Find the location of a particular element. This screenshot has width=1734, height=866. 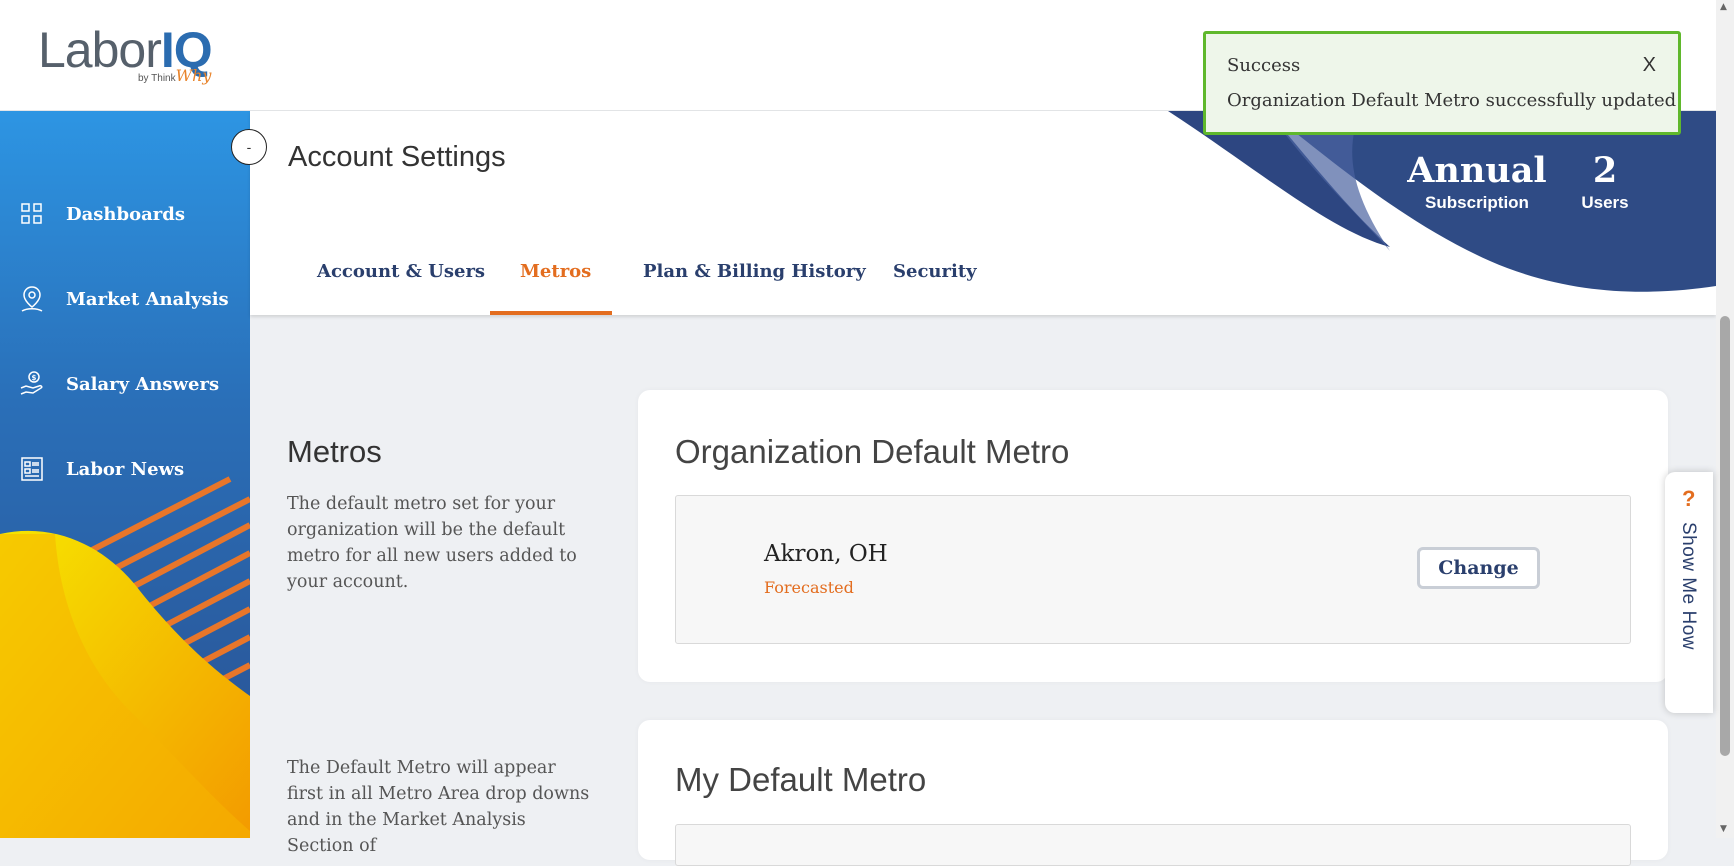

sidebar-item-labor-news: Labor News is located at coordinates (101, 469).